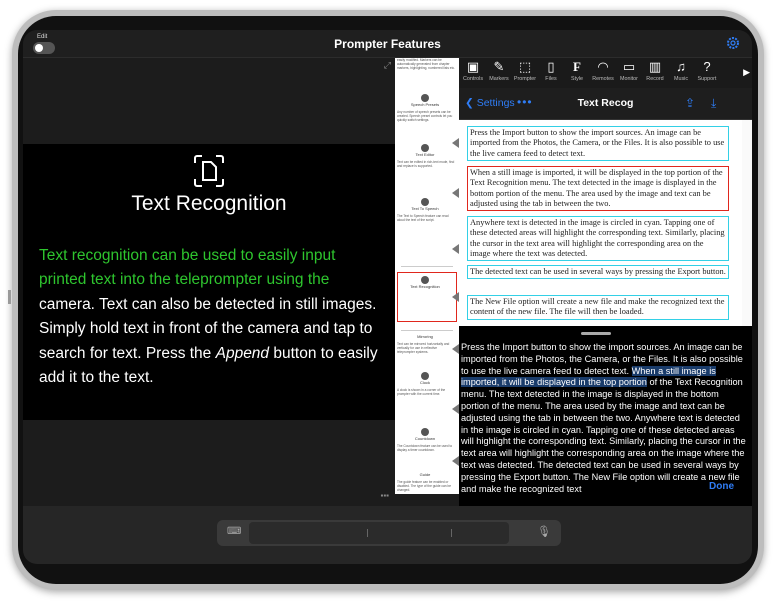  What do you see at coordinates (596, 333) in the screenshot?
I see `resize-handle` at bounding box center [596, 333].